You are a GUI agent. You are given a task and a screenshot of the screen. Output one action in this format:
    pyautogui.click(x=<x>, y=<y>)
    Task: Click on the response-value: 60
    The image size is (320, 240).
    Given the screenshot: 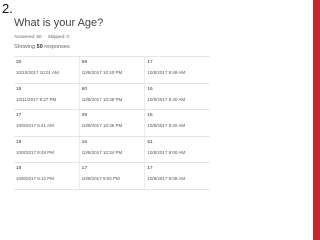 What is the action you would take?
    pyautogui.click(x=84, y=89)
    